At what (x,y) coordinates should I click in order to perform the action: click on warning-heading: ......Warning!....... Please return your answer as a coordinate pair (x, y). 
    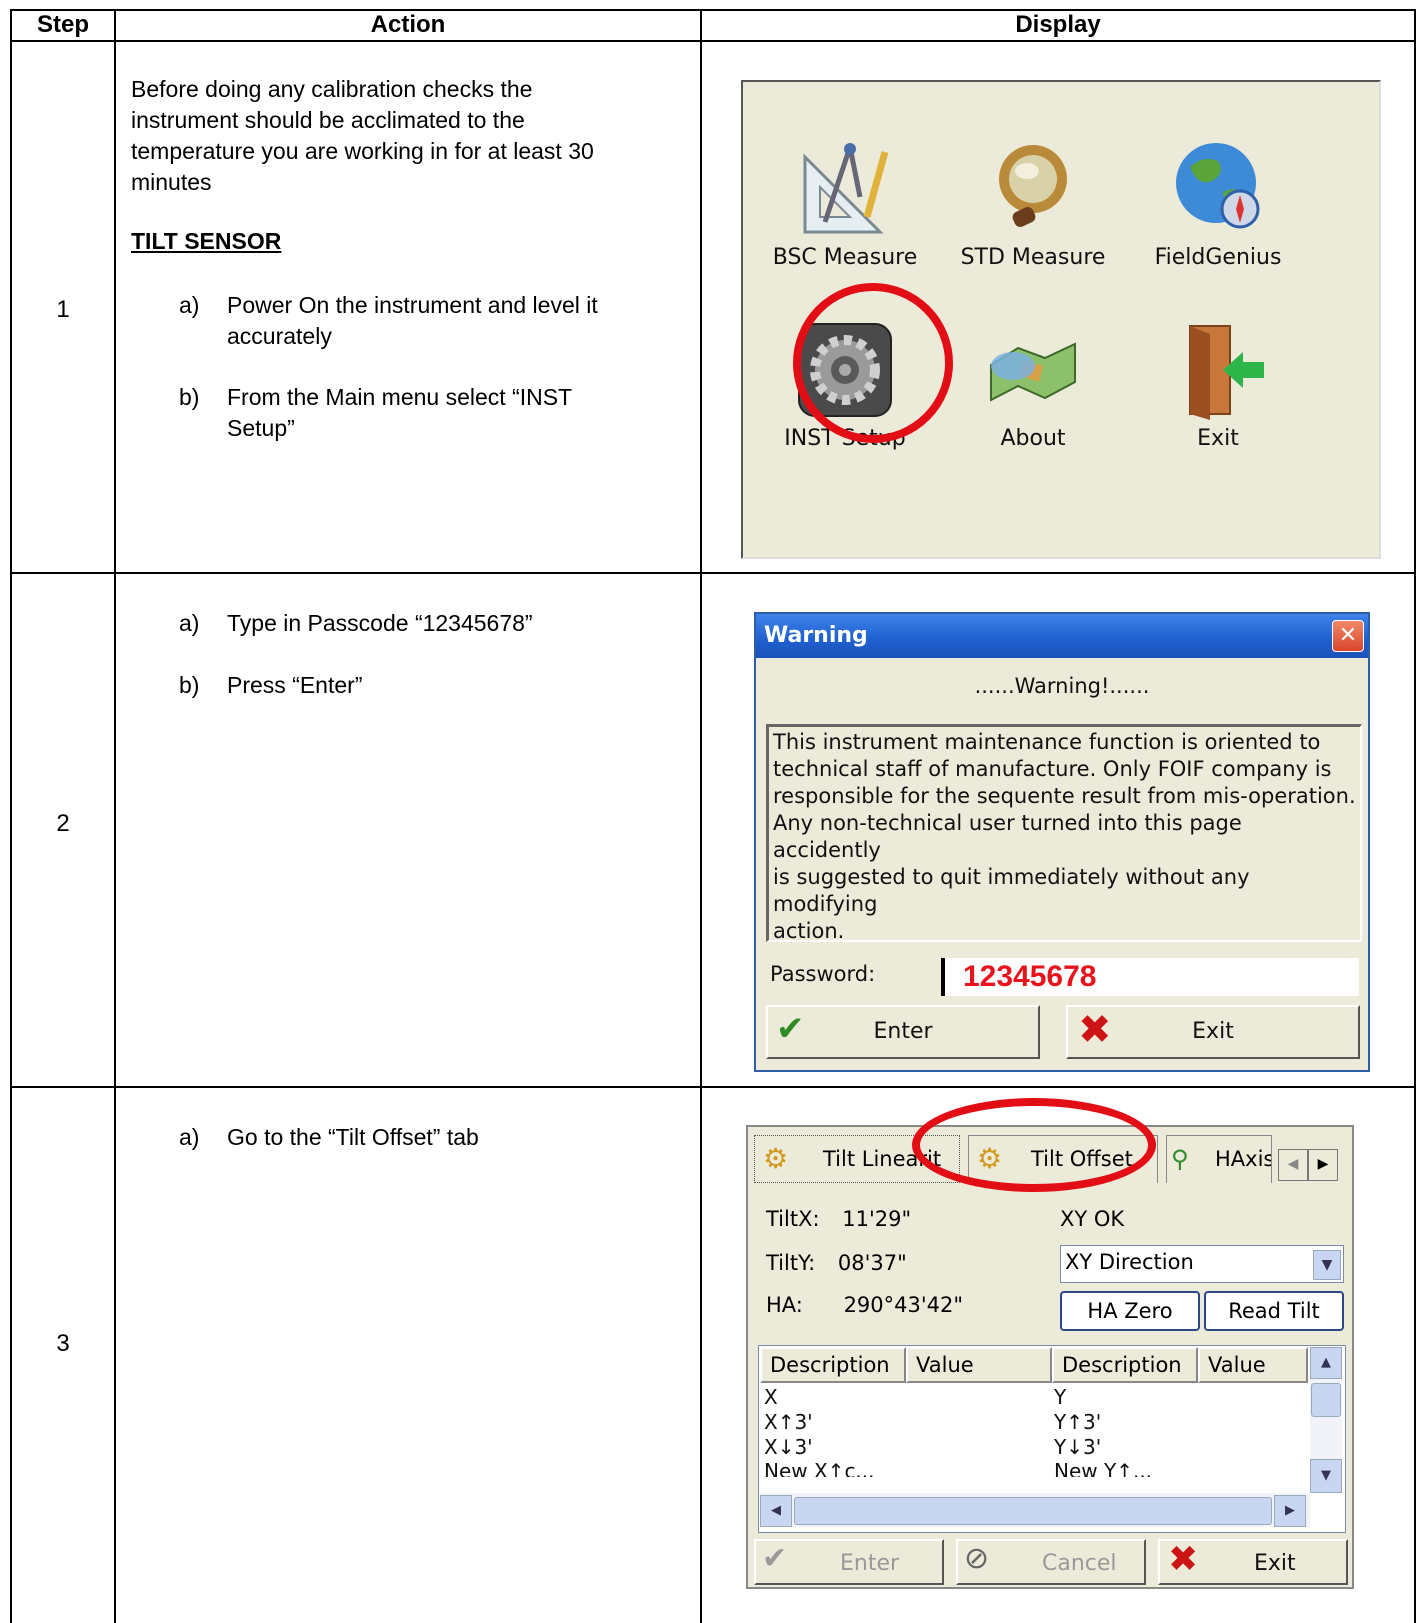
    Looking at the image, I should click on (1062, 686).